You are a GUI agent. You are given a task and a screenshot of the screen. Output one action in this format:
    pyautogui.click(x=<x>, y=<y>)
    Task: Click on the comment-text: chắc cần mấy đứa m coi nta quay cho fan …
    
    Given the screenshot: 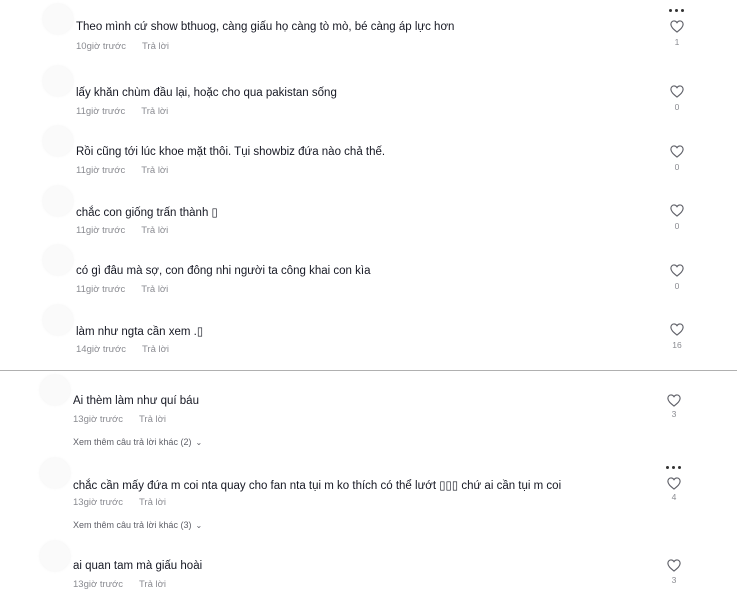 What is the action you would take?
    pyautogui.click(x=317, y=486)
    